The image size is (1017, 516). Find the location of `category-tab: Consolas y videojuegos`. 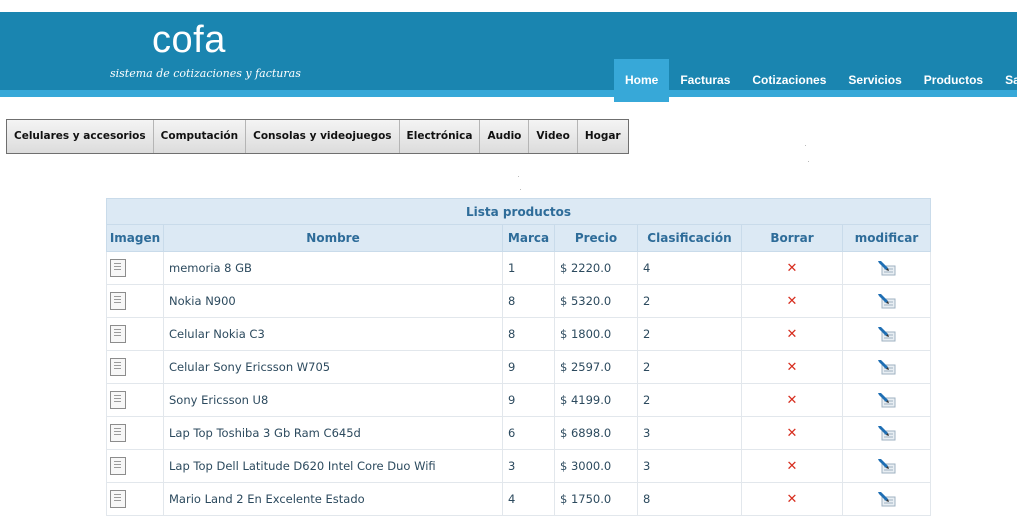

category-tab: Consolas y videojuegos is located at coordinates (323, 136).